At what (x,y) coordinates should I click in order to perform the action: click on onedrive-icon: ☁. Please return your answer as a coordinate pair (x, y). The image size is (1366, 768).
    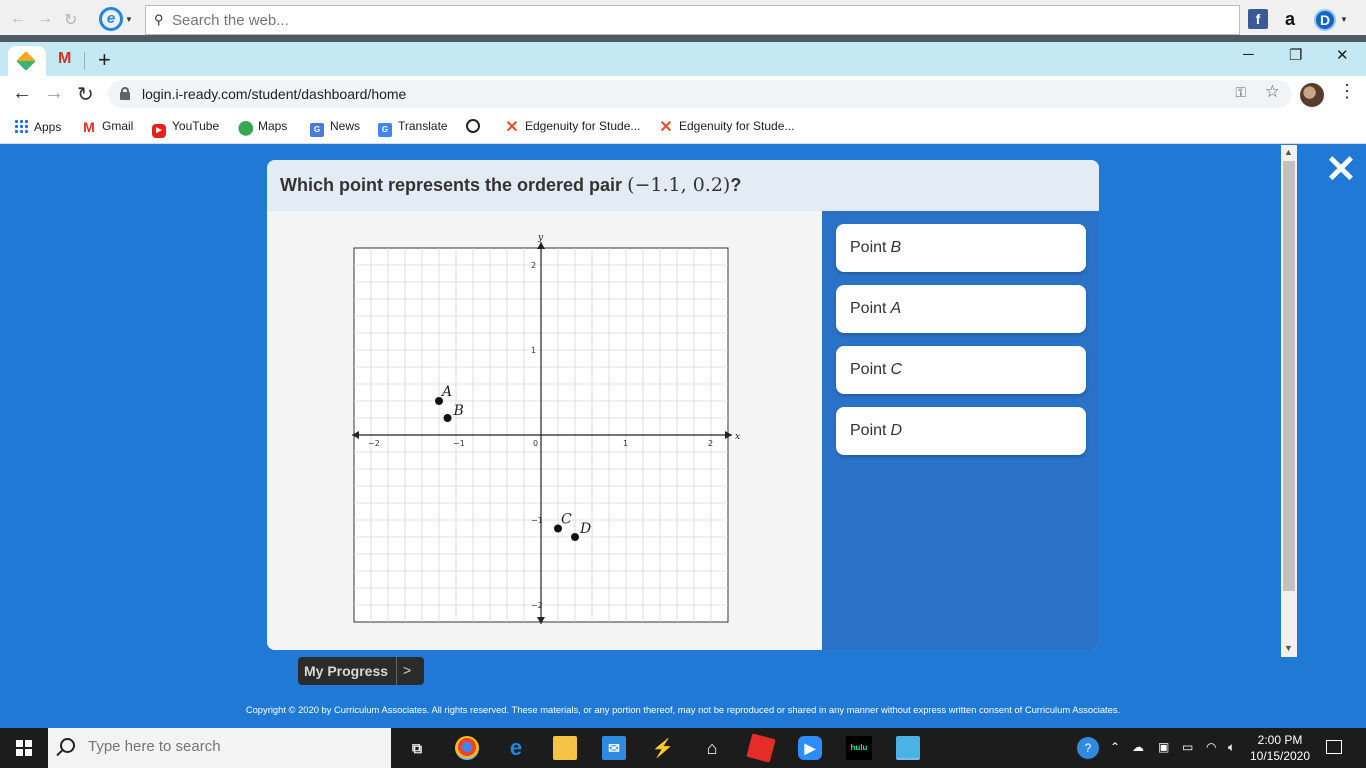
    Looking at the image, I should click on (1138, 747).